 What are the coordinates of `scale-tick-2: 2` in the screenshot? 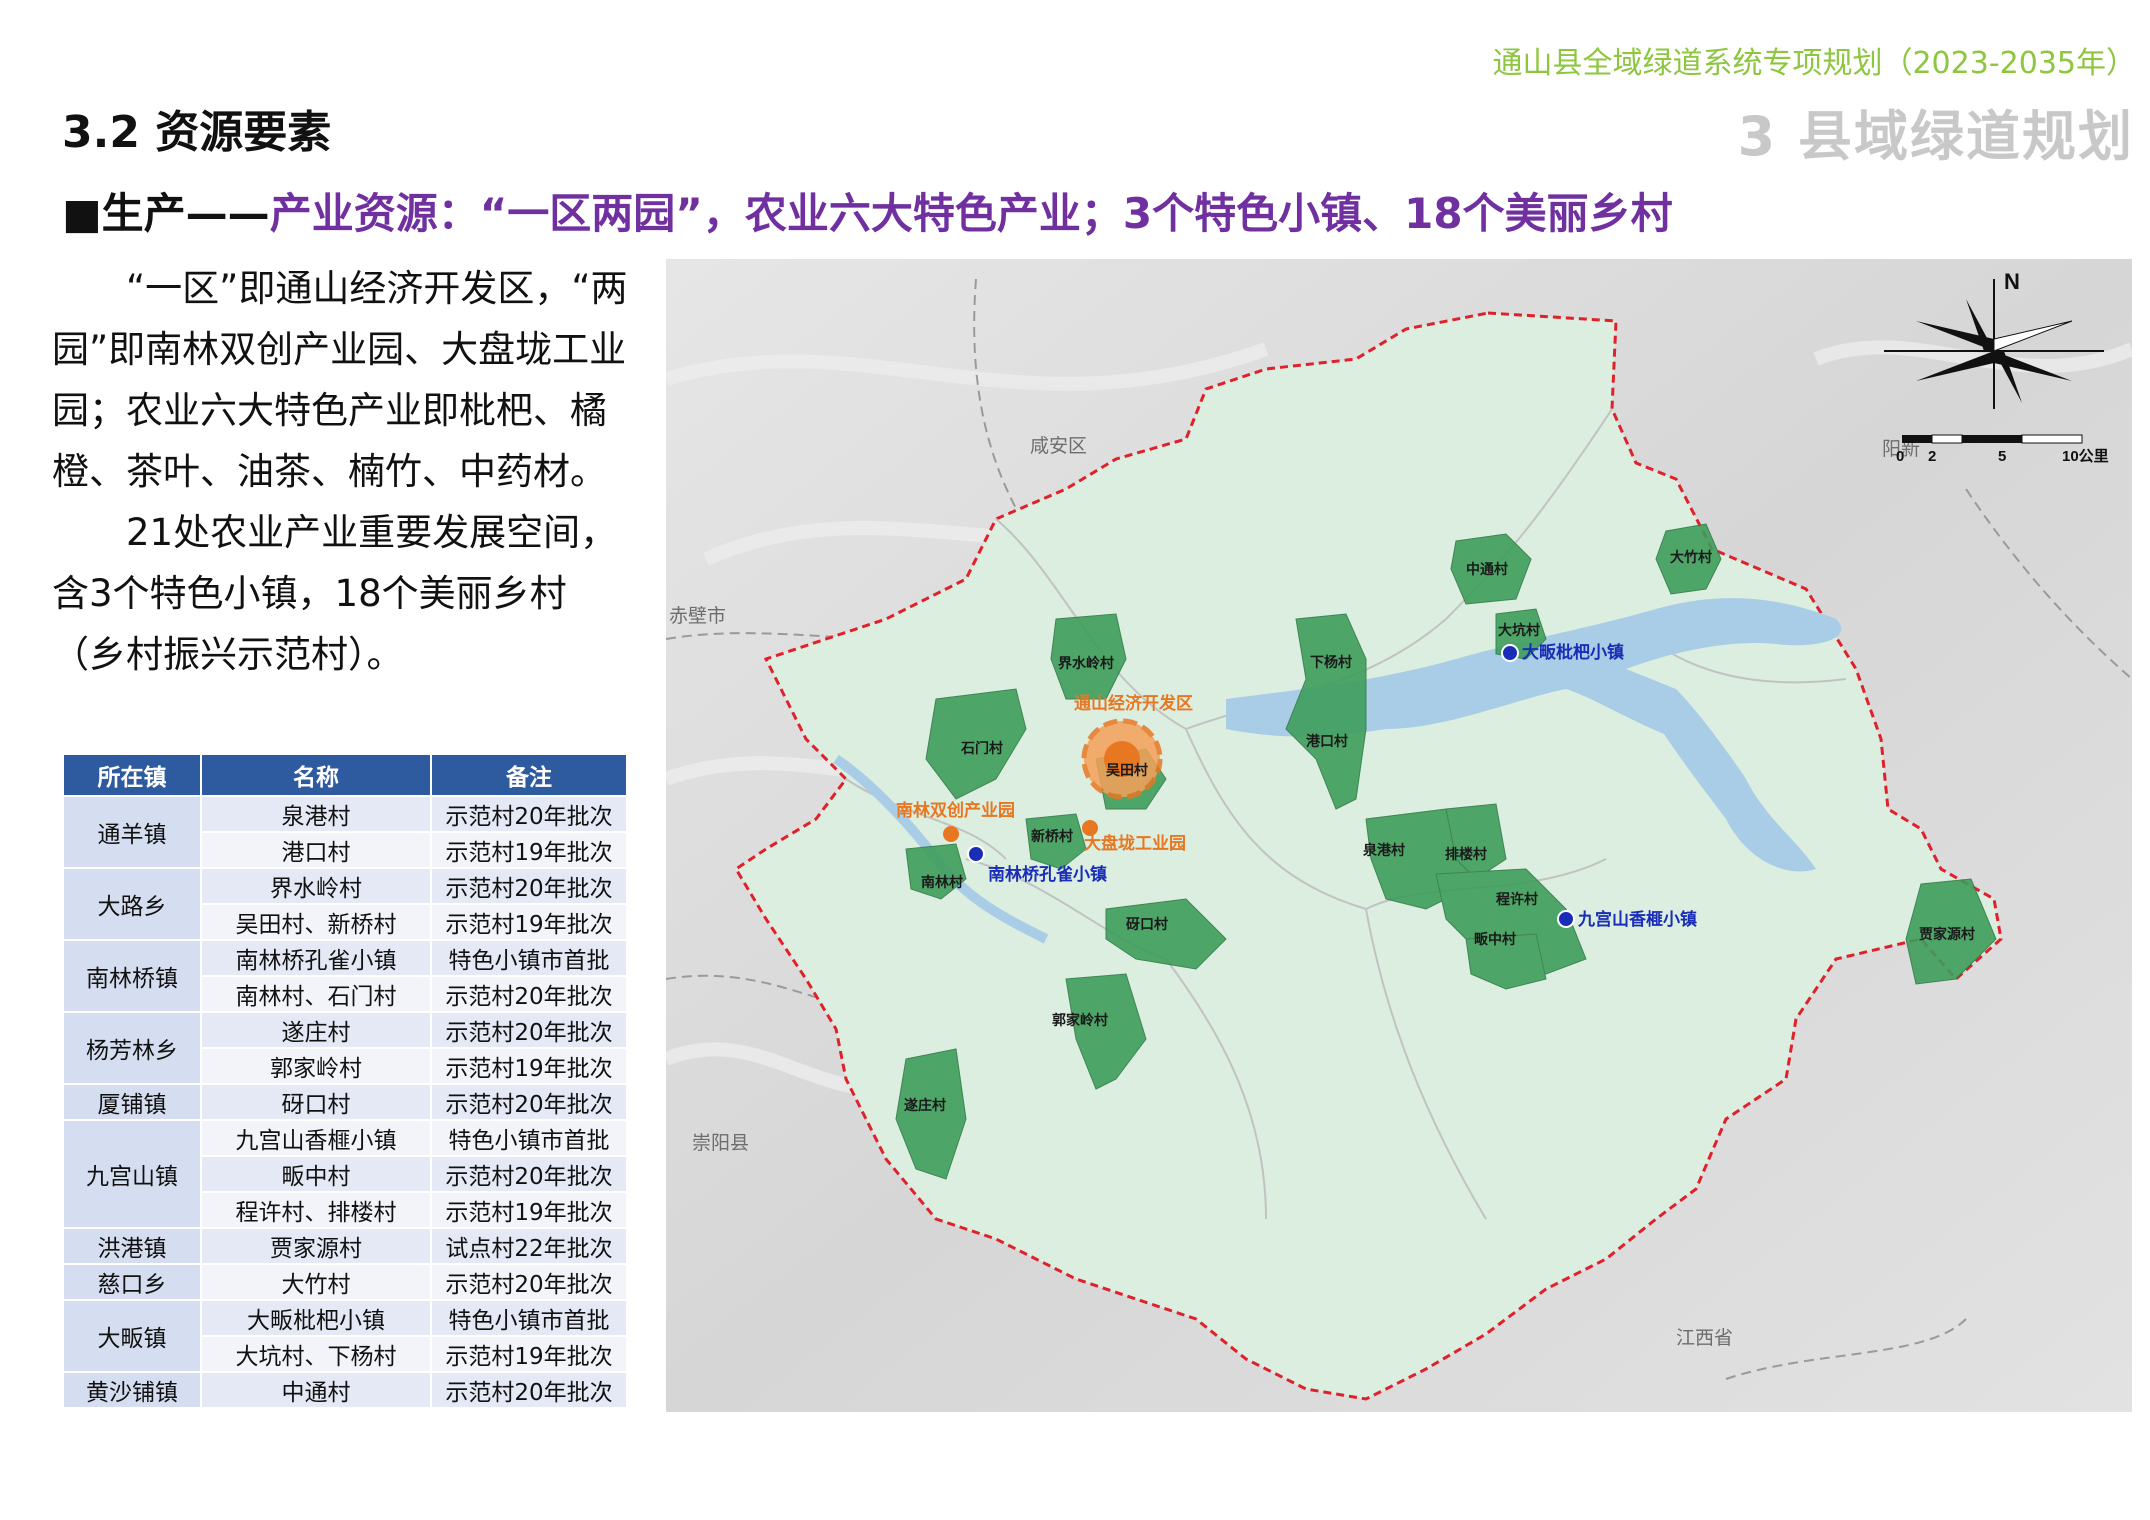 It's located at (1932, 456).